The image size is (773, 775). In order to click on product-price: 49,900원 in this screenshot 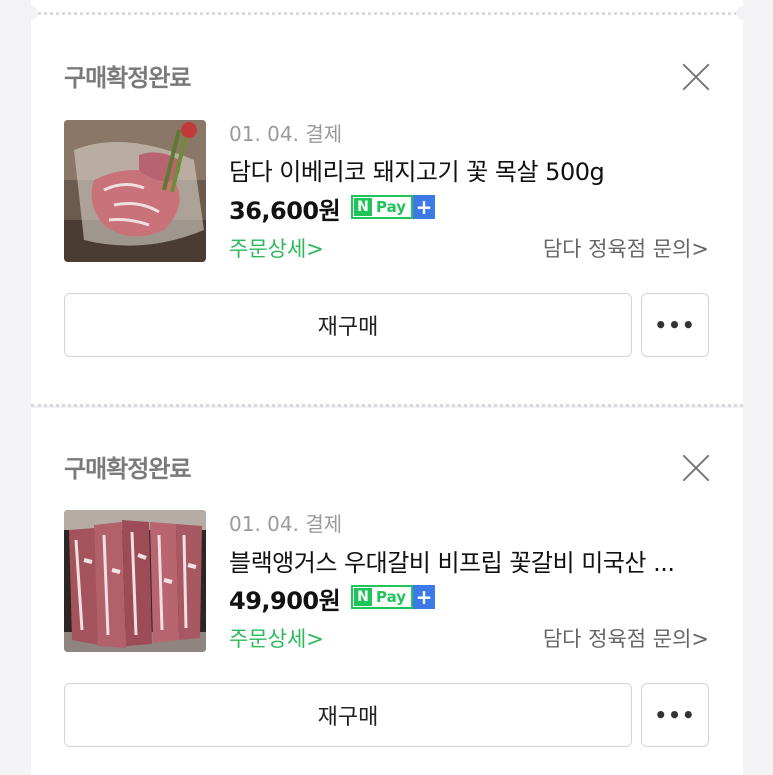, I will do `click(285, 601)`.